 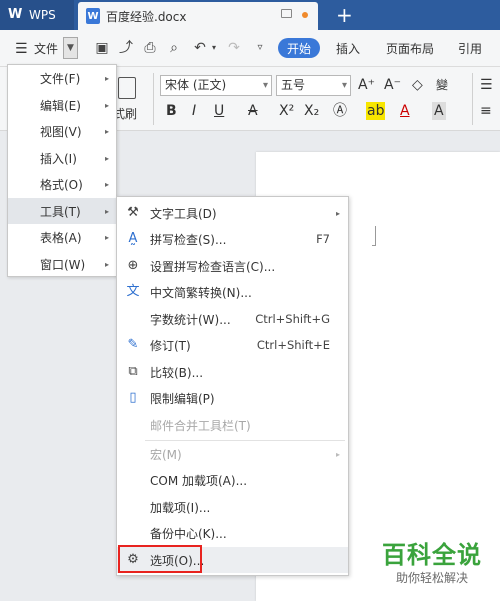 I want to click on quick-toolbar: ☰ 文件 ▼ ▣ ⤴ ⎙ ⌕ ↶ ▾ ↷ ▿ 开始 插入 页面布局 引用, so click(x=250, y=48).